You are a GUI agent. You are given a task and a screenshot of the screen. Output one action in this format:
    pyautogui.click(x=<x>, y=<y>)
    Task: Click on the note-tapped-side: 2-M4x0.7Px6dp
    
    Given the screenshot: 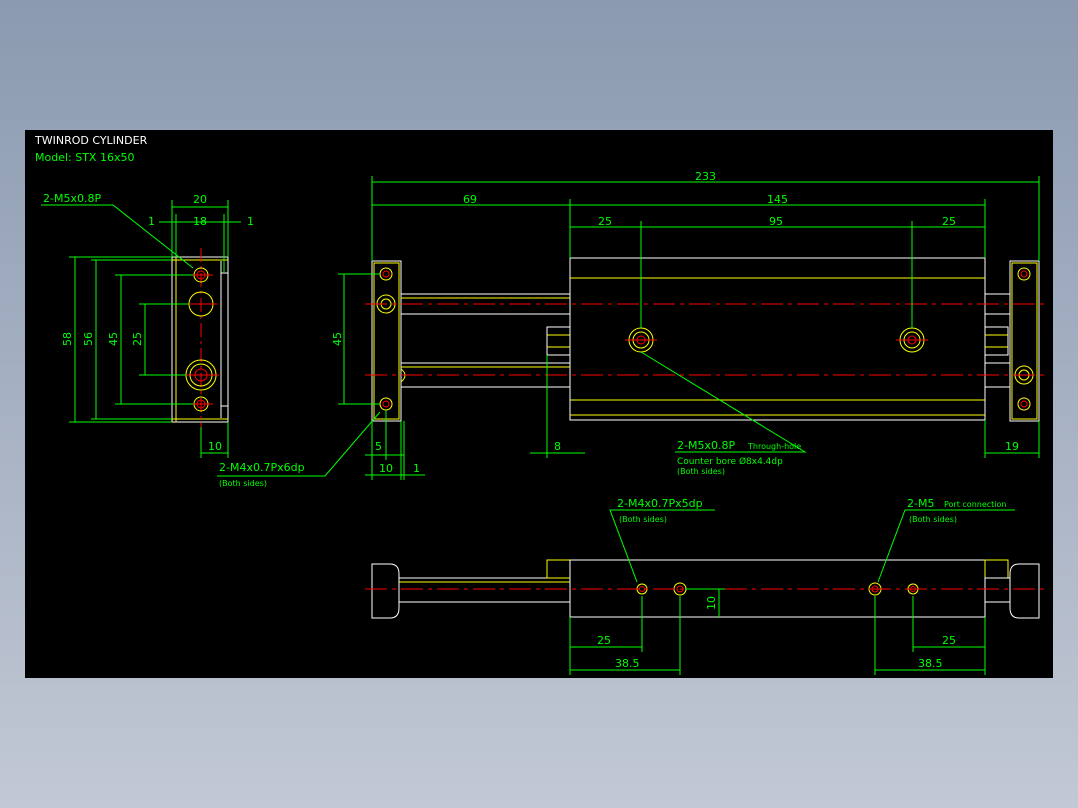 What is the action you would take?
    pyautogui.click(x=262, y=467)
    